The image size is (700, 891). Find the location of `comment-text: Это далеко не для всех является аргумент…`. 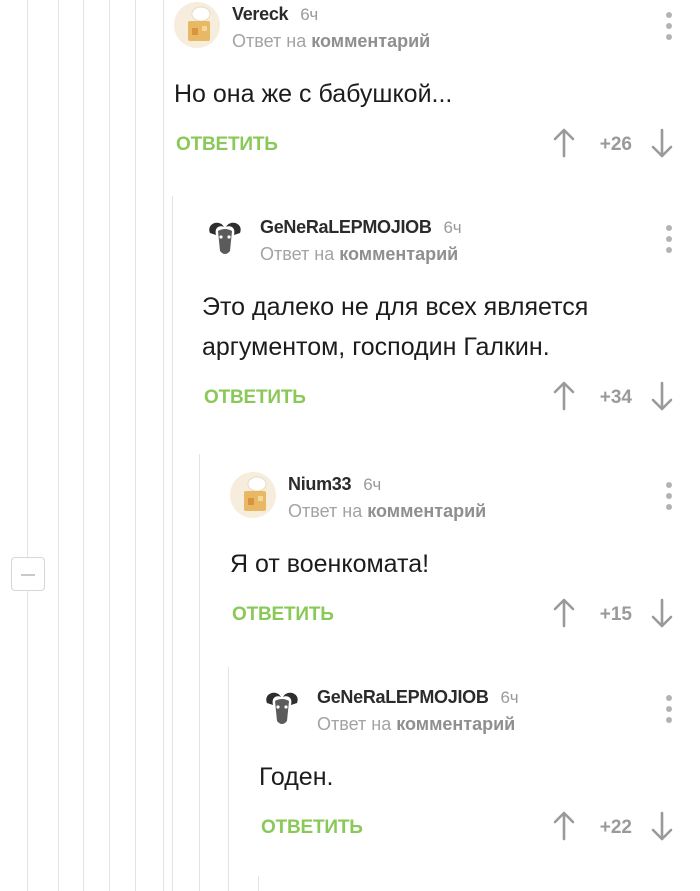

comment-text: Это далеко не для всех является аргумент… is located at coordinates (395, 327).